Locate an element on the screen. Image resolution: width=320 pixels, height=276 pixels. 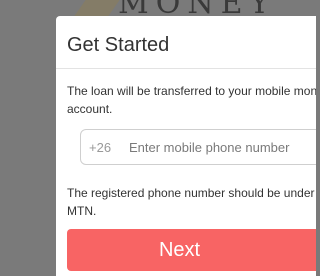
phone-number-input is located at coordinates (222, 147).